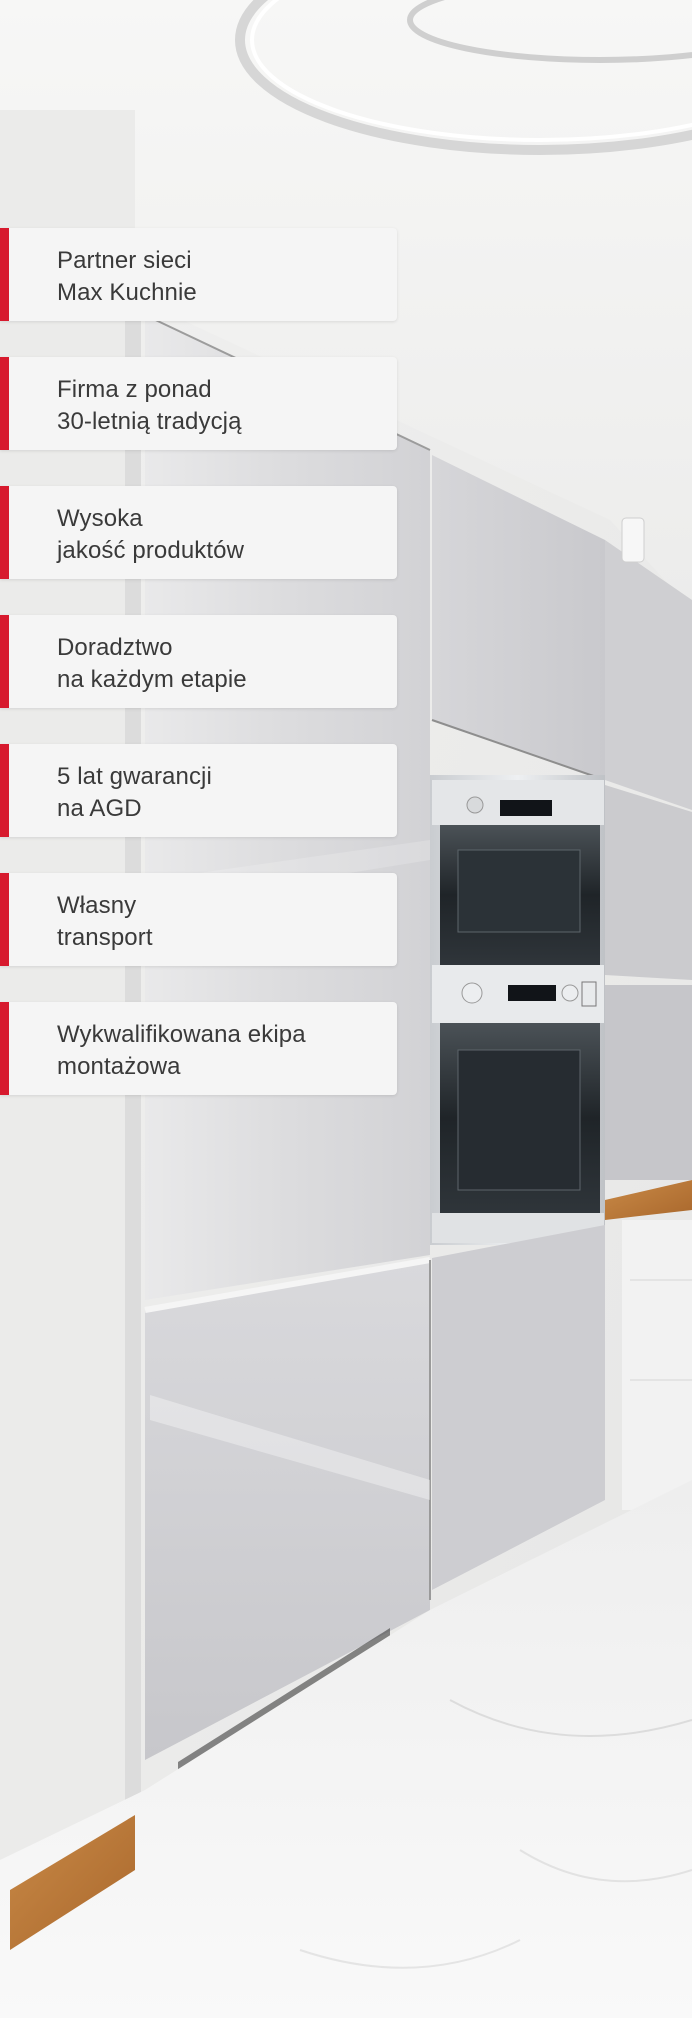 This screenshot has height=2018, width=692. Describe the element at coordinates (134, 776) in the screenshot. I see `feature-line-1: 5 lat gwarancji` at that location.